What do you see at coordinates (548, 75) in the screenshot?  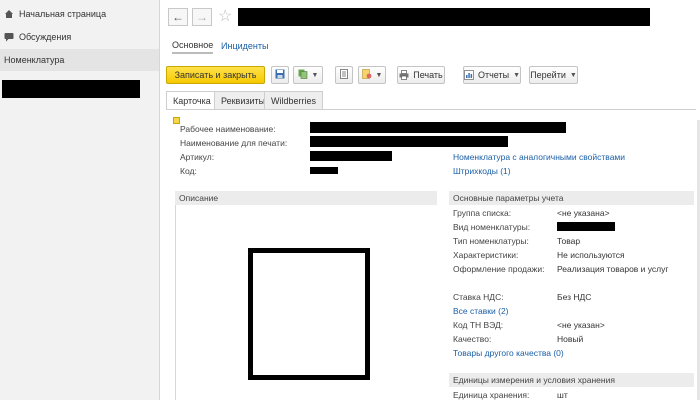 I see `goto-label: Перейти` at bounding box center [548, 75].